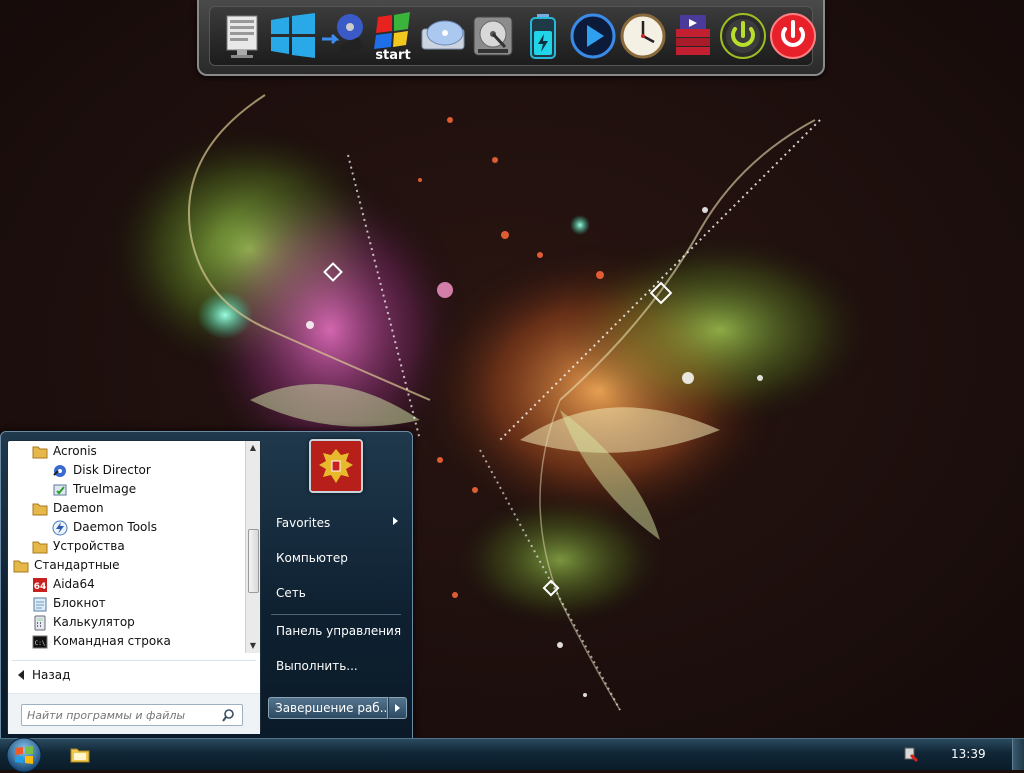 Image resolution: width=1024 pixels, height=773 pixels. I want to click on network-label: Сеть, so click(291, 593).